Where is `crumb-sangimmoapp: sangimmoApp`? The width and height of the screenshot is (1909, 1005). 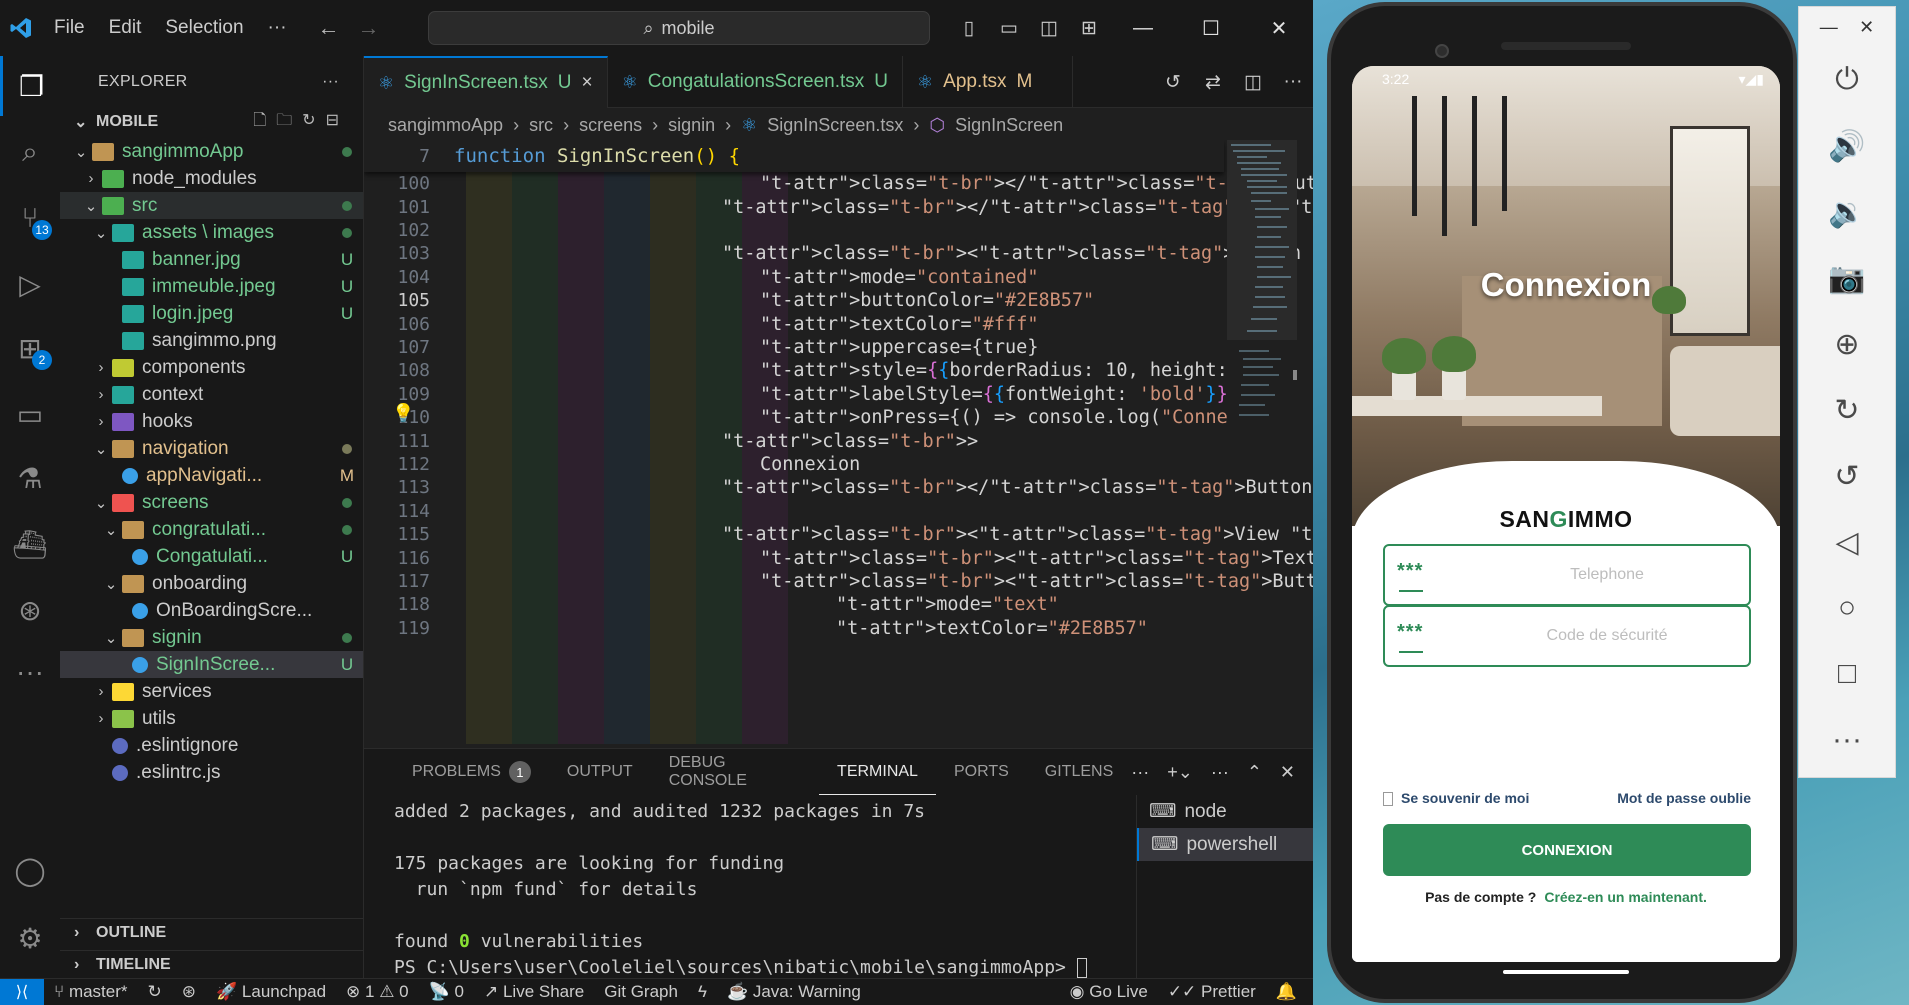 crumb-sangimmoapp: sangimmoApp is located at coordinates (445, 125).